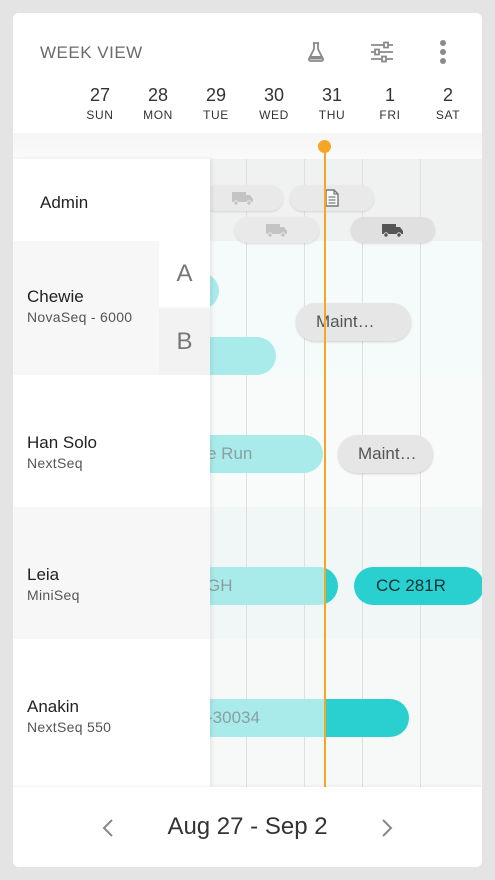  I want to click on day-number: 30, so click(274, 95).